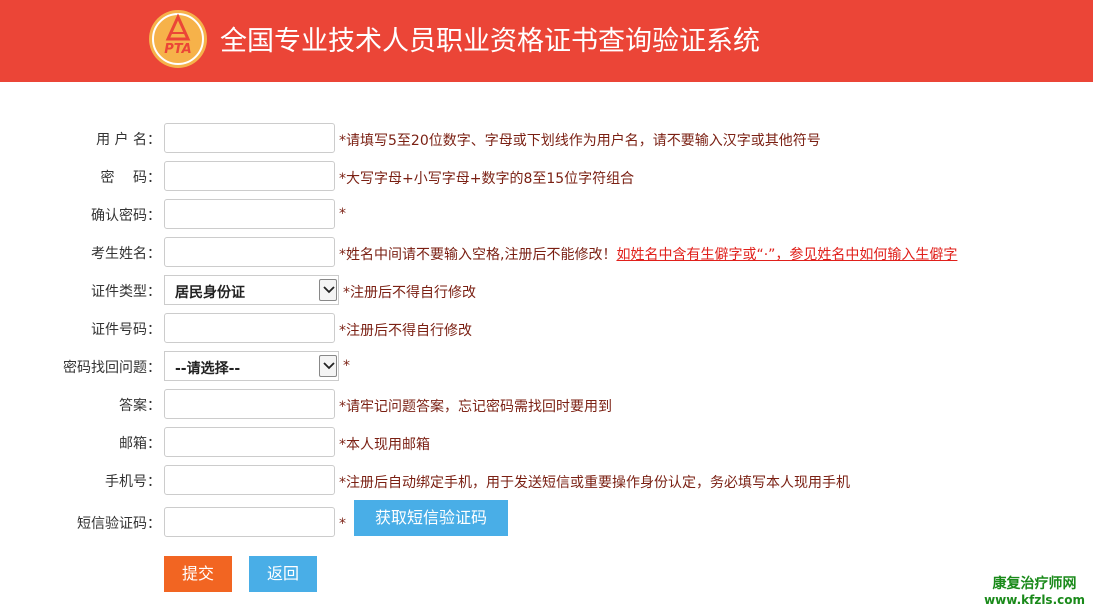 The image size is (1093, 611). Describe the element at coordinates (112, 368) in the screenshot. I see `security-question-label: 密码找回问题：` at that location.